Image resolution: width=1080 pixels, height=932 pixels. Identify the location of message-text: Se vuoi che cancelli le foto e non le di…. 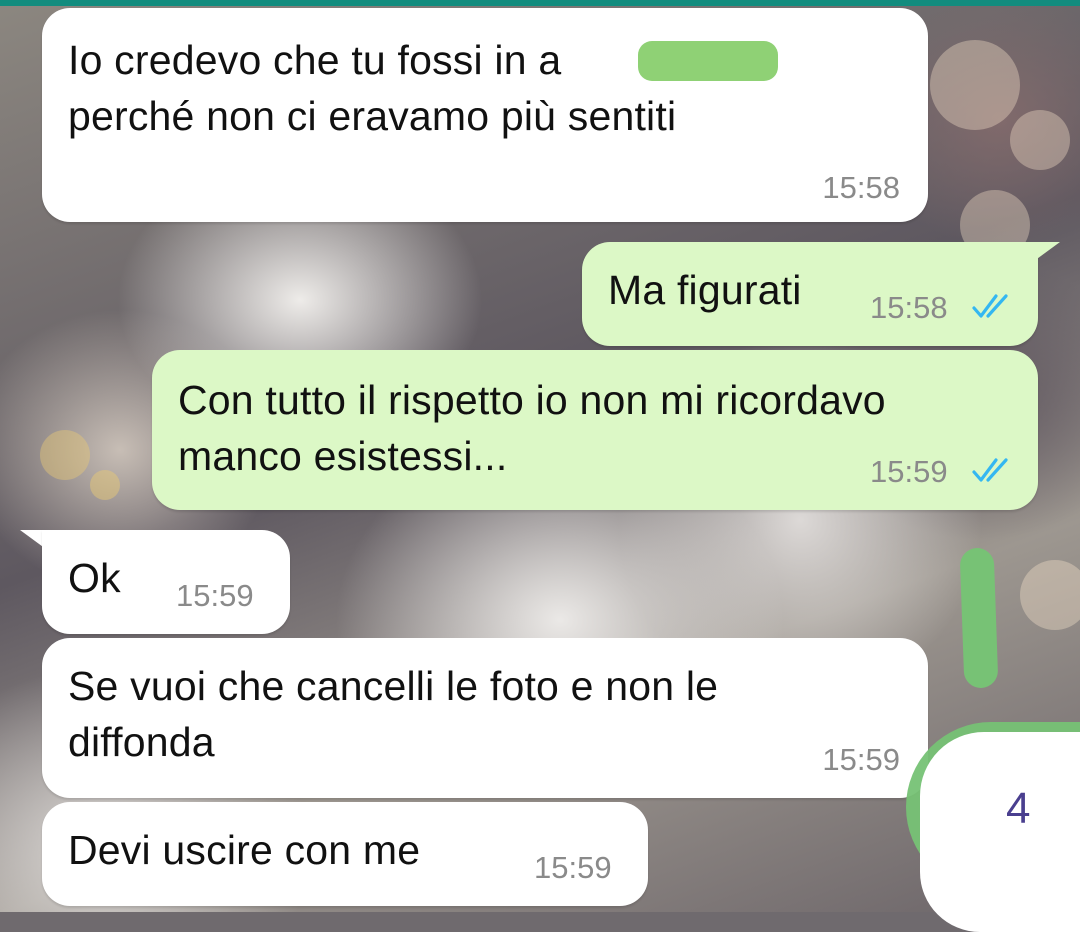
(393, 714).